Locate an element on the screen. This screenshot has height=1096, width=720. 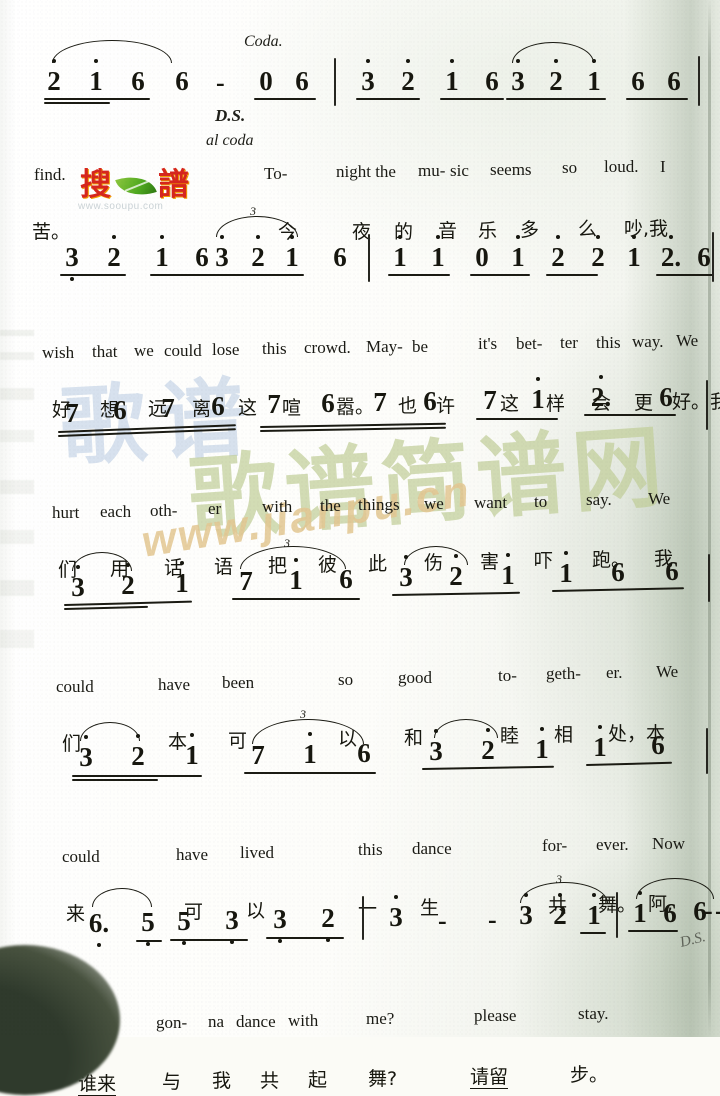
lyric-cn: 舞? is located at coordinates (383, 1079).